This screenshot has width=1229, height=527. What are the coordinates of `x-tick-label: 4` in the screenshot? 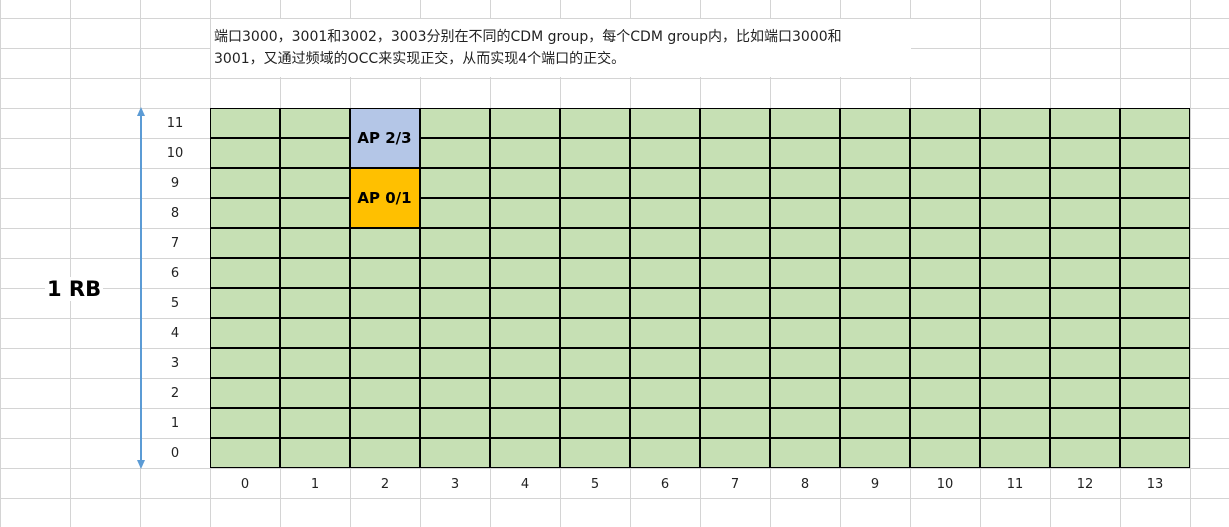 It's located at (525, 484).